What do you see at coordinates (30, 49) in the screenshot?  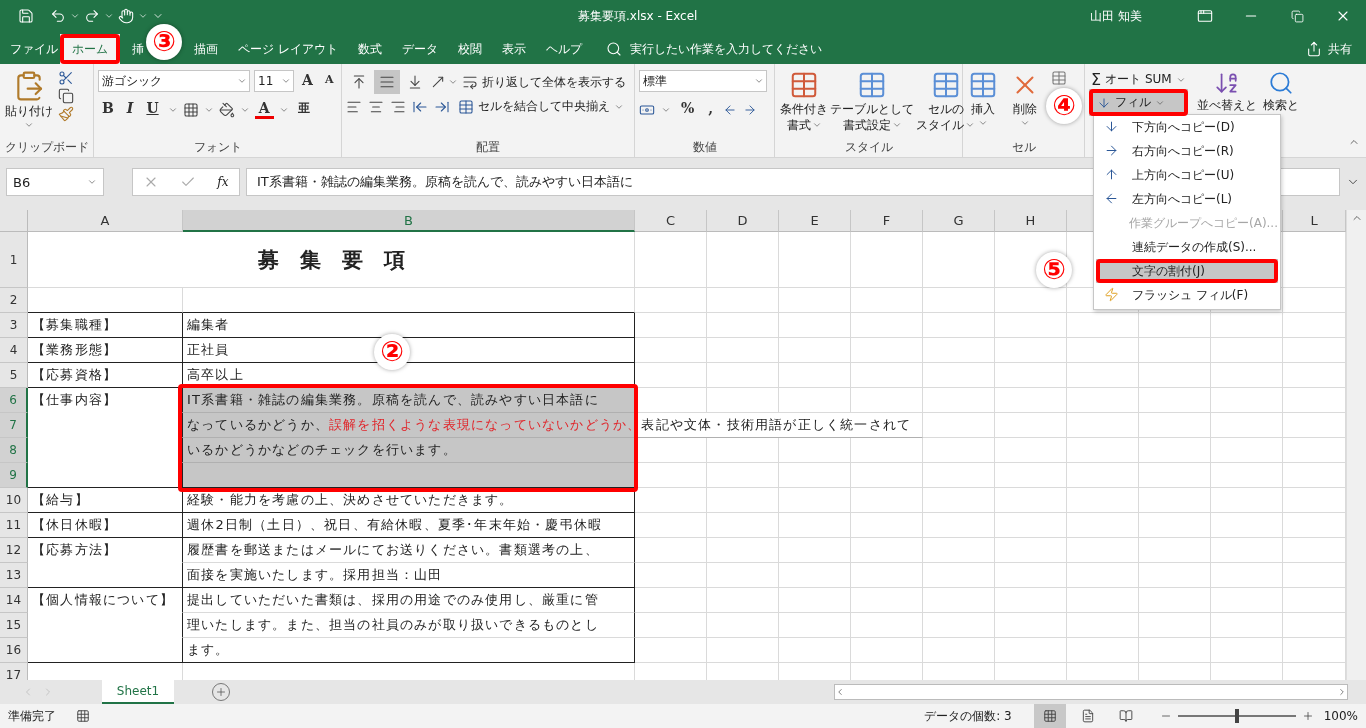 I see `ribbon-tab: ファイル` at bounding box center [30, 49].